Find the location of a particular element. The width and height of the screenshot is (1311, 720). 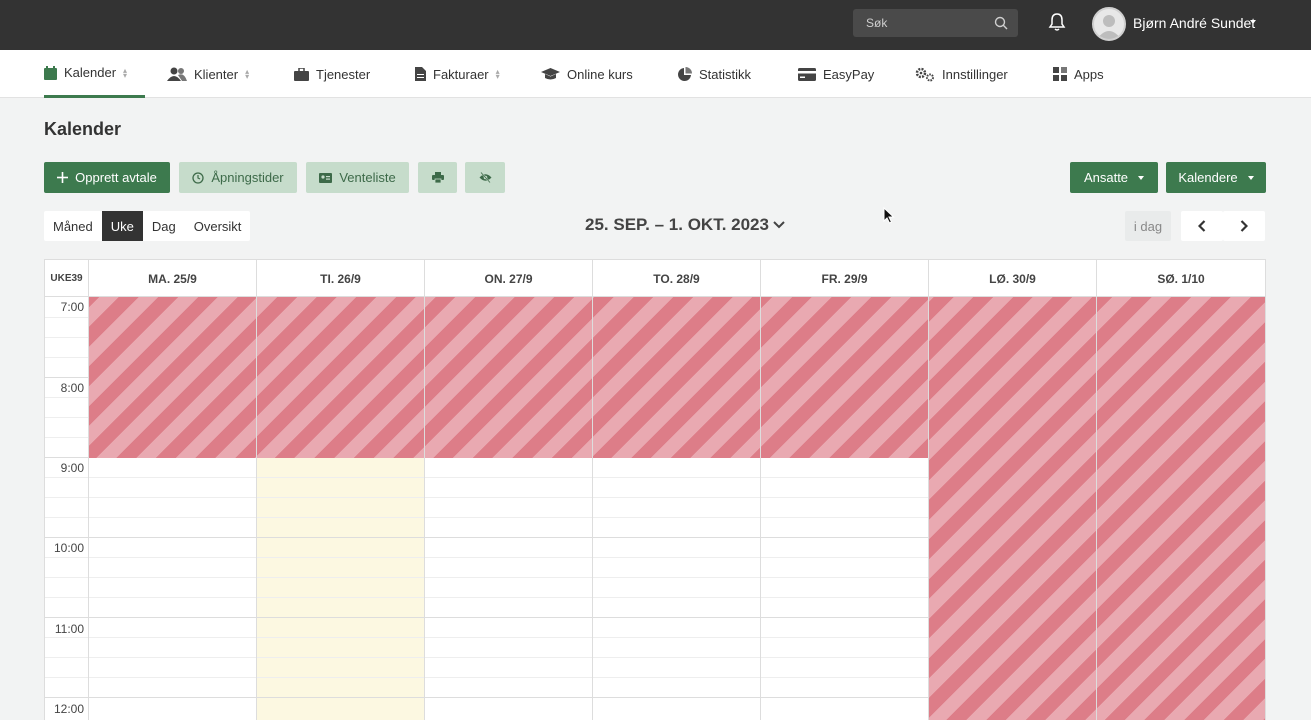

day-header: FR. 29/9 is located at coordinates (844, 278).